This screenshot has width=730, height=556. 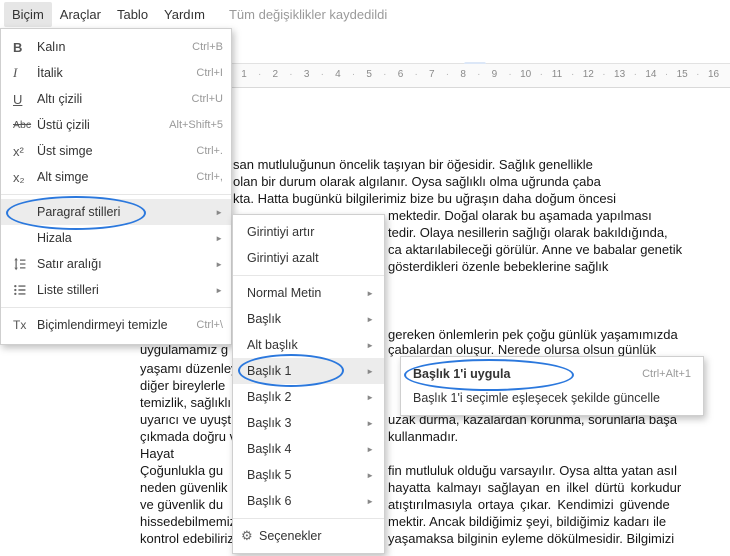 I want to click on ruler-number: 16, so click(x=713, y=74).